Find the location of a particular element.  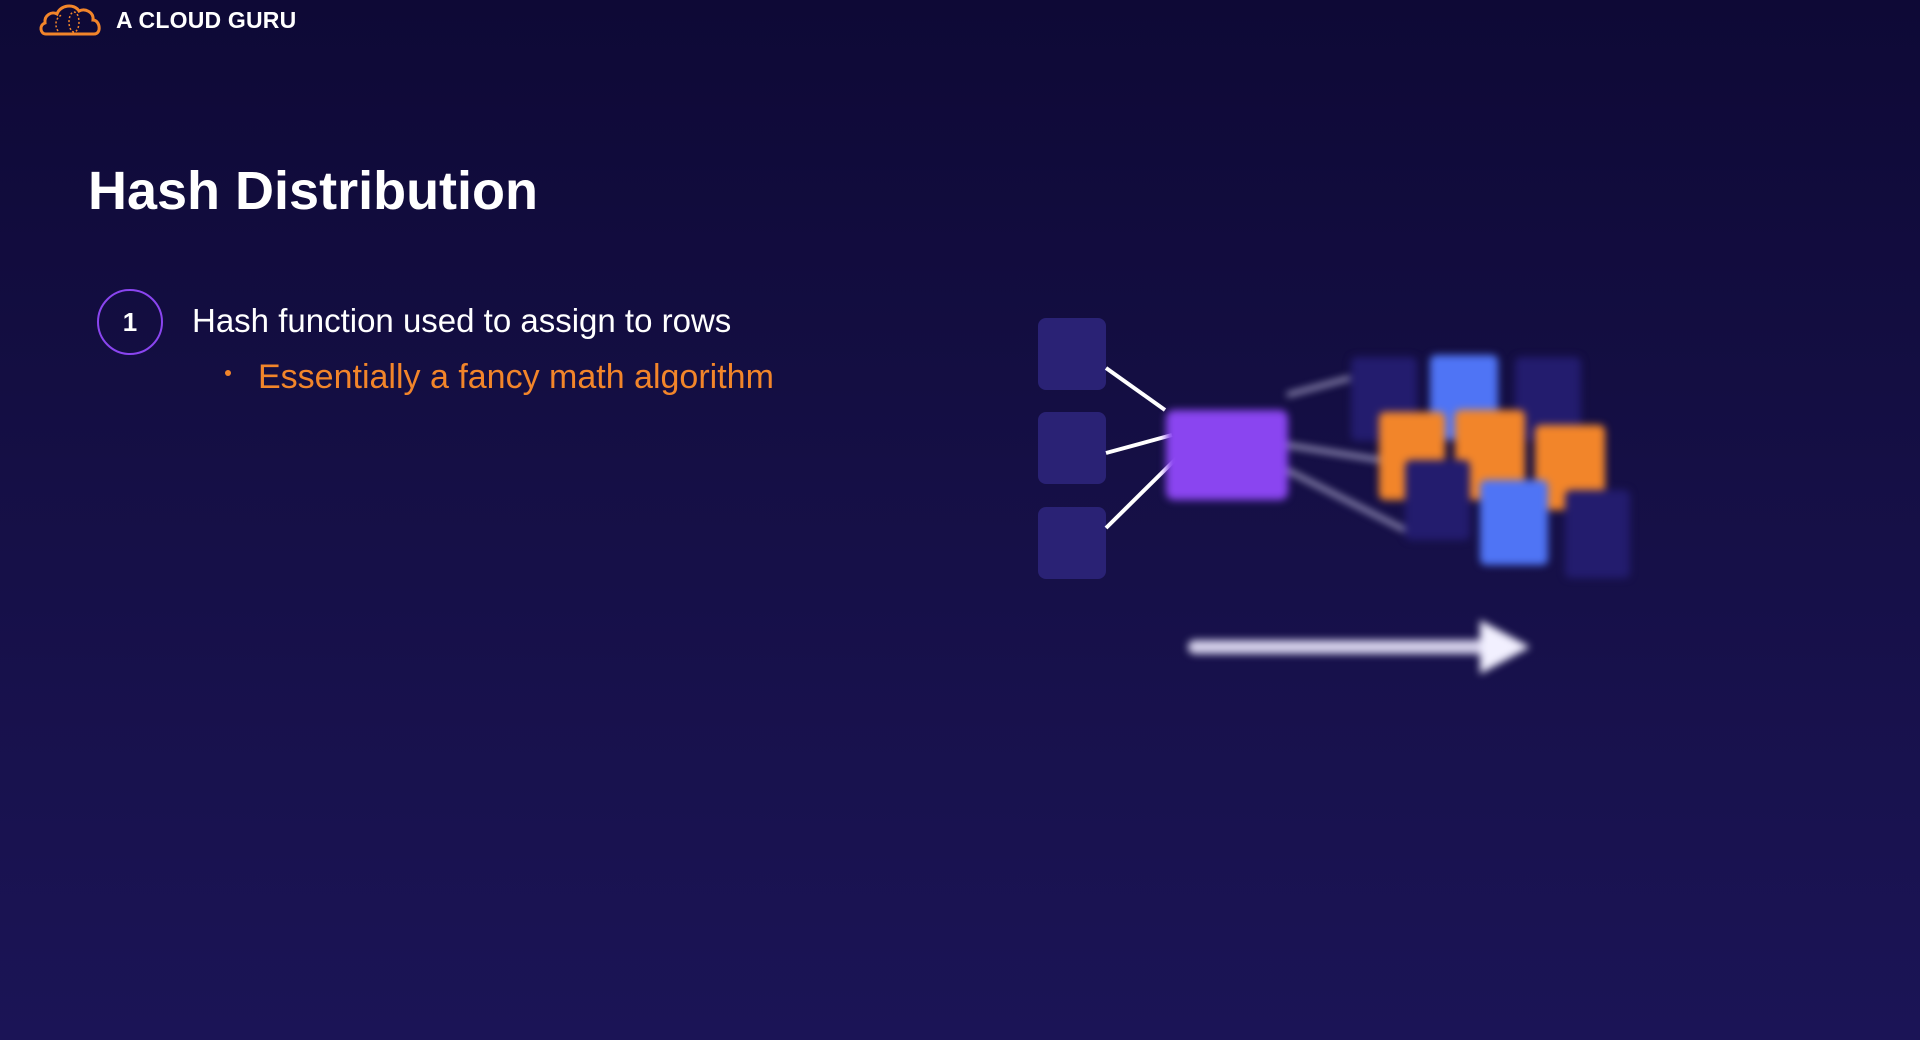

hash-output is located at coordinates (1398, 514).